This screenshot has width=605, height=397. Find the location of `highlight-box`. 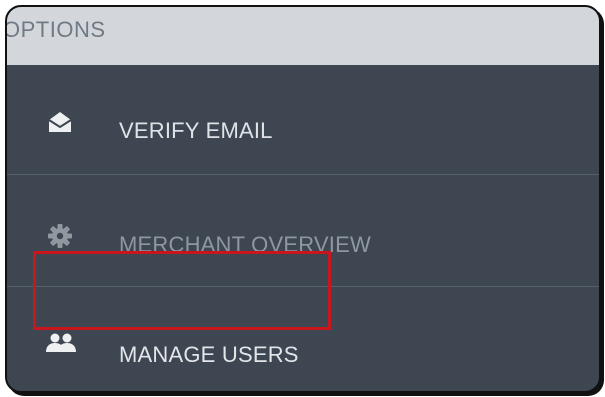

highlight-box is located at coordinates (182, 290).